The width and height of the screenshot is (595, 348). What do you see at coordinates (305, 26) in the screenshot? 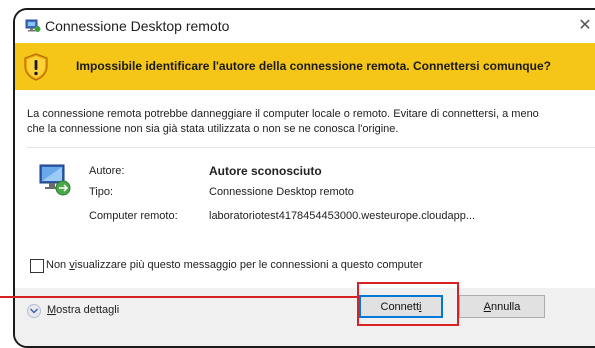
I see `title-bar: Connessione Desktop remoto ✕` at bounding box center [305, 26].